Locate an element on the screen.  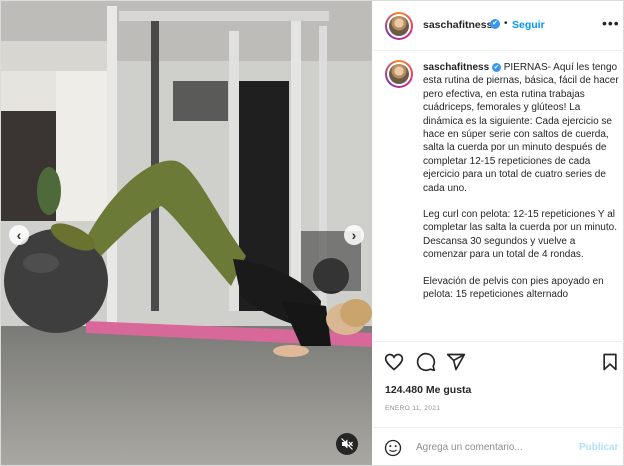
post-header: saschafitness ✔ • Seguir ••• is located at coordinates (498, 26).